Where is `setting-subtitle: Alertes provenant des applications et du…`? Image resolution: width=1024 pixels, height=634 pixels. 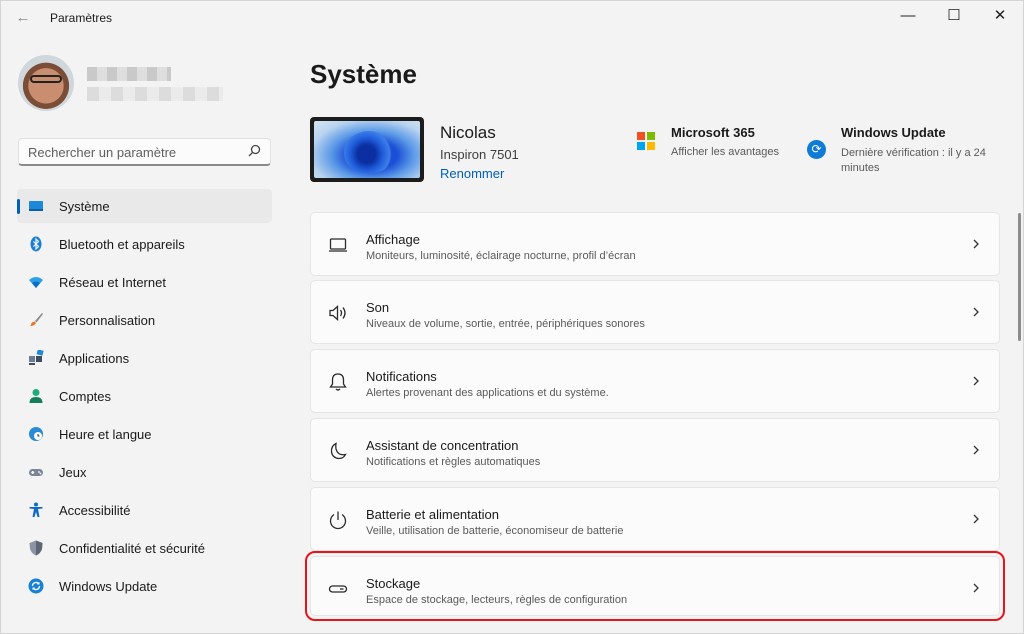
setting-subtitle: Alertes provenant des applications et du… is located at coordinates (487, 393).